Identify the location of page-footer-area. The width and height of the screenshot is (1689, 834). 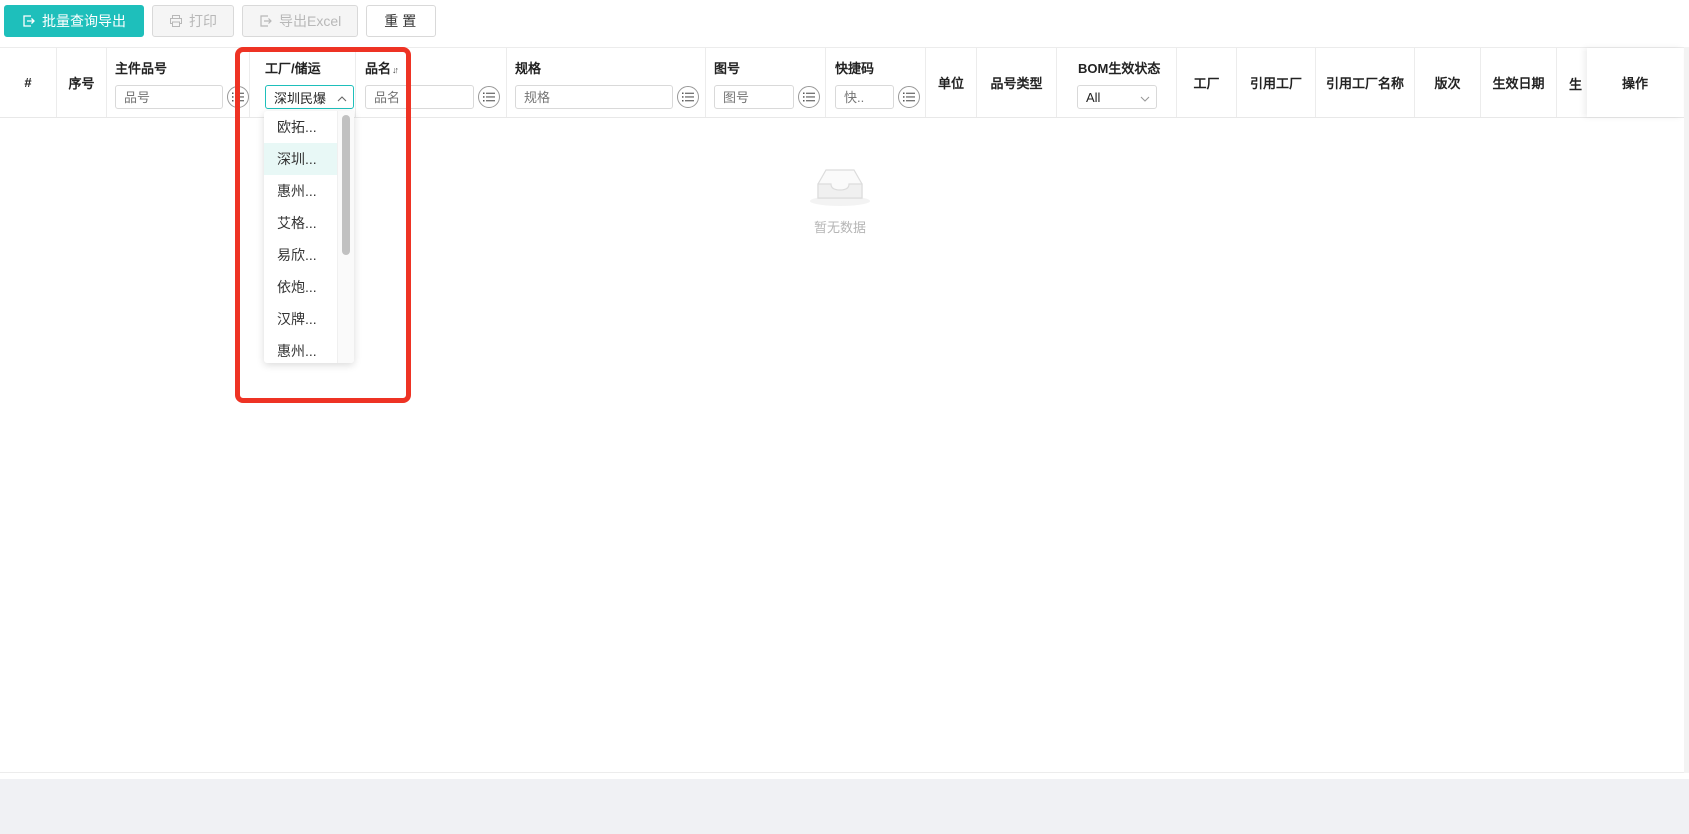
(844, 806).